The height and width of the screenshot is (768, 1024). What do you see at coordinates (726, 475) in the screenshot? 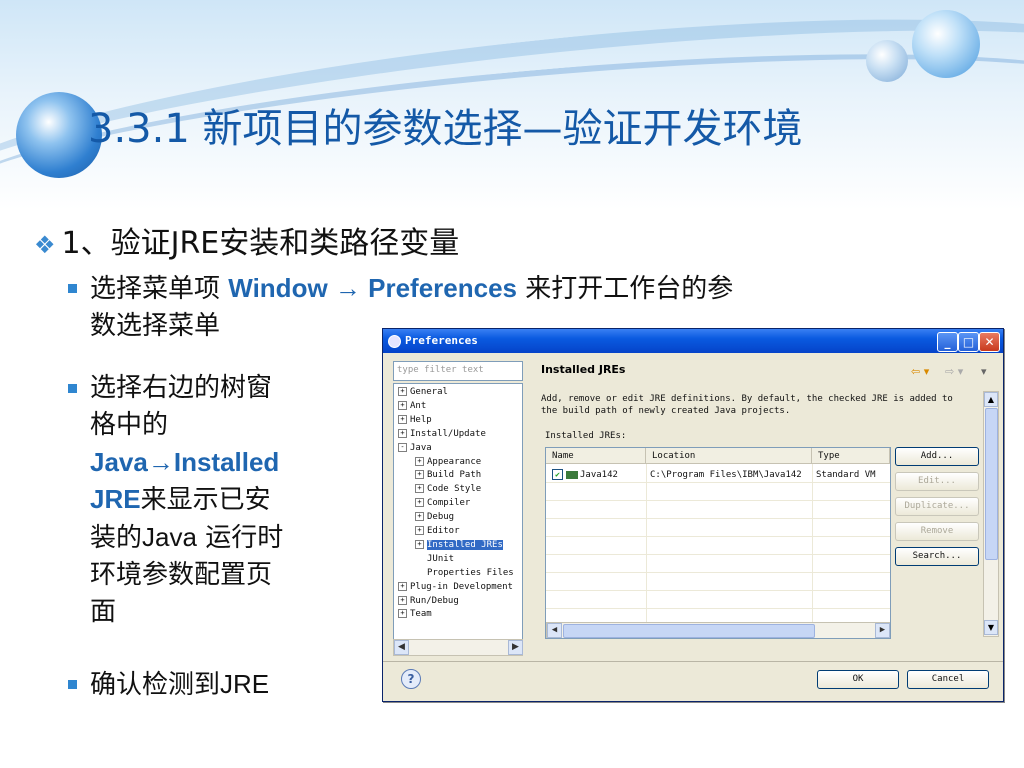
I see `jre-location: C:\Program Files\IBM\Java142` at bounding box center [726, 475].